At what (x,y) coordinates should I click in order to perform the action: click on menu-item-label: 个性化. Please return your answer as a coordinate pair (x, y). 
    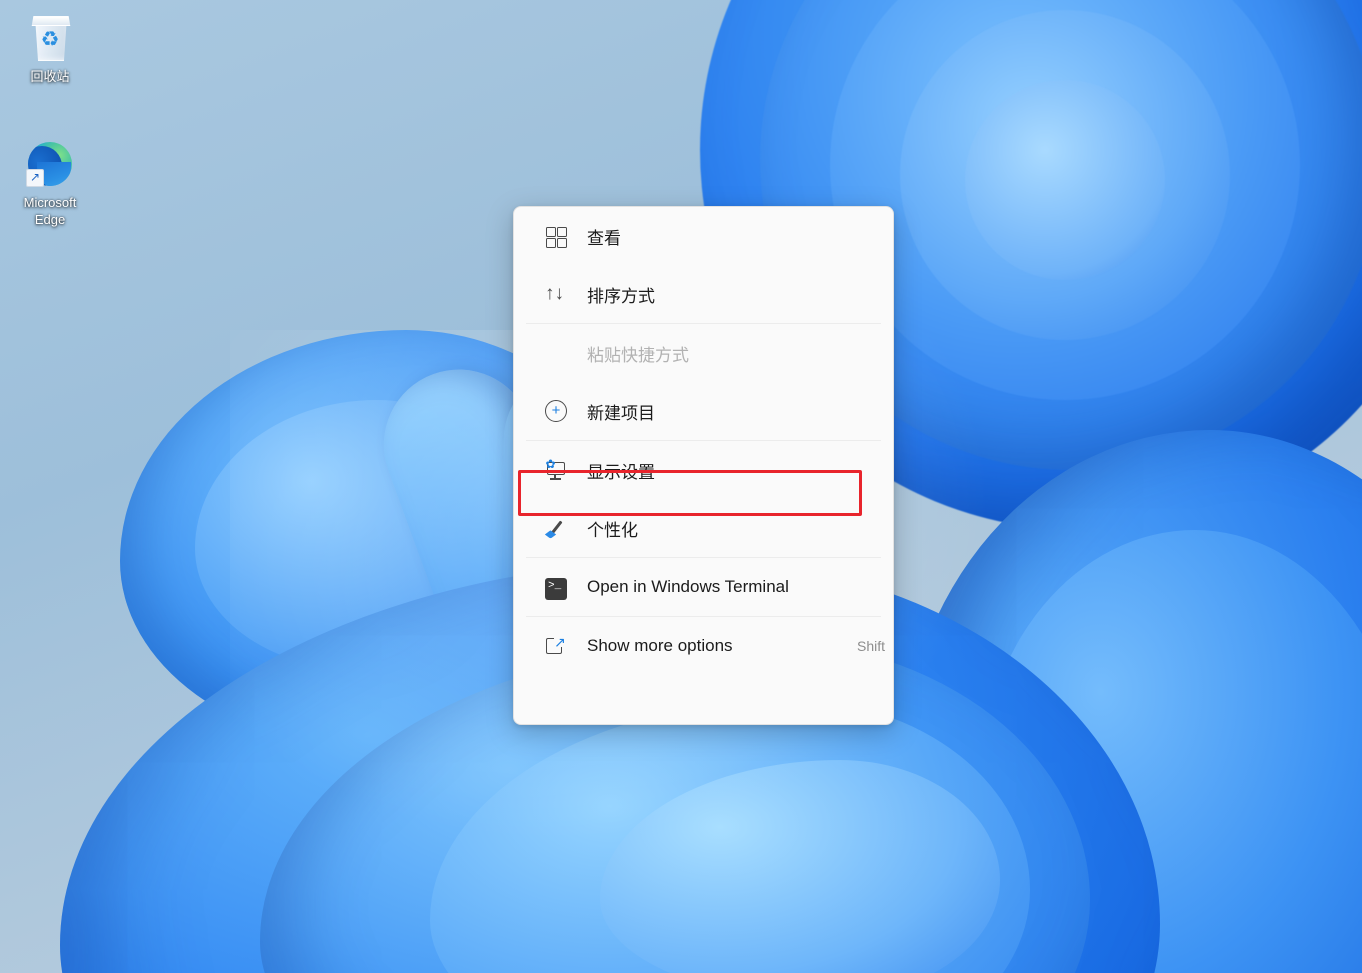
    Looking at the image, I should click on (612, 530).